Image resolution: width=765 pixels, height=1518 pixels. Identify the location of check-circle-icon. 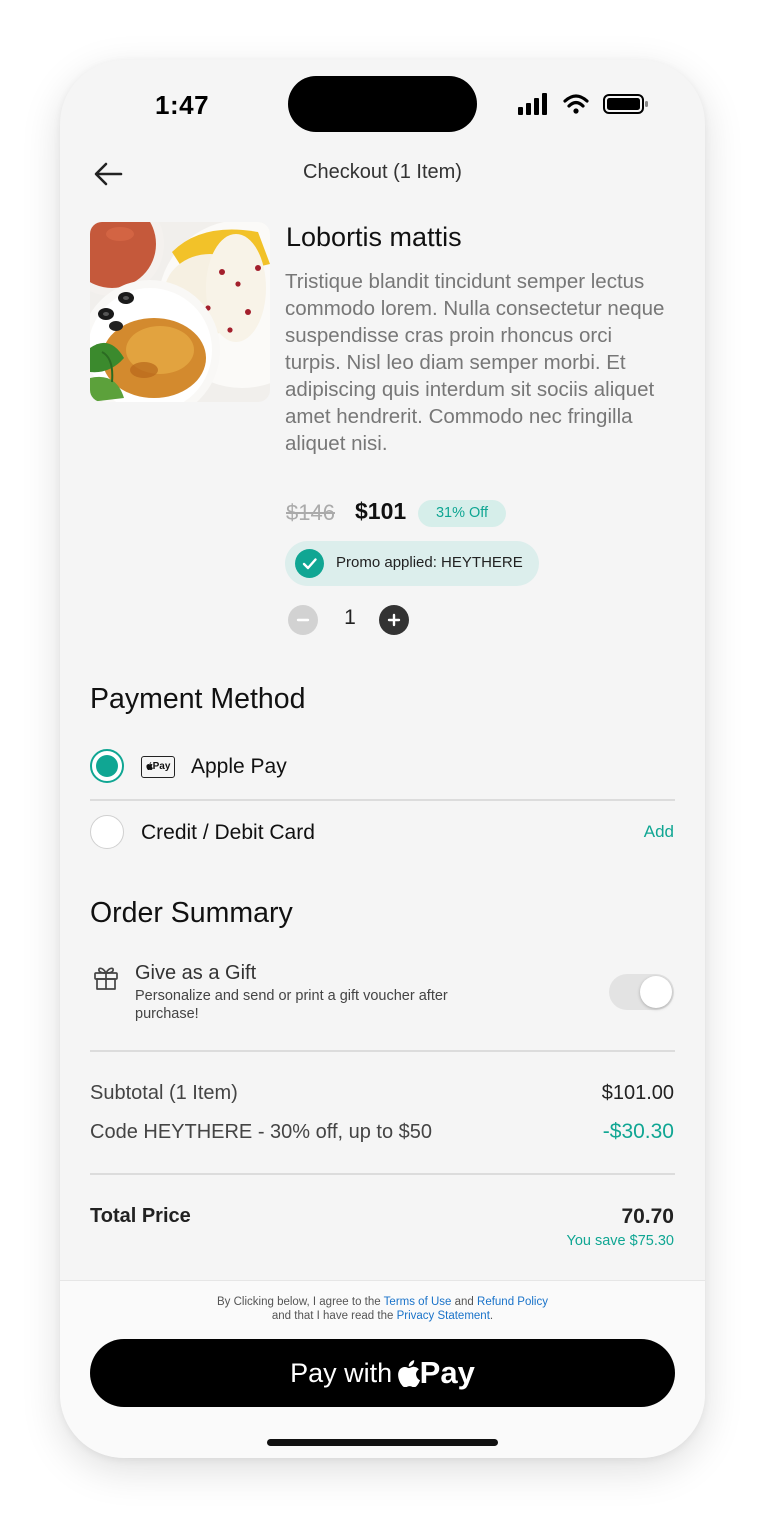
(309, 563).